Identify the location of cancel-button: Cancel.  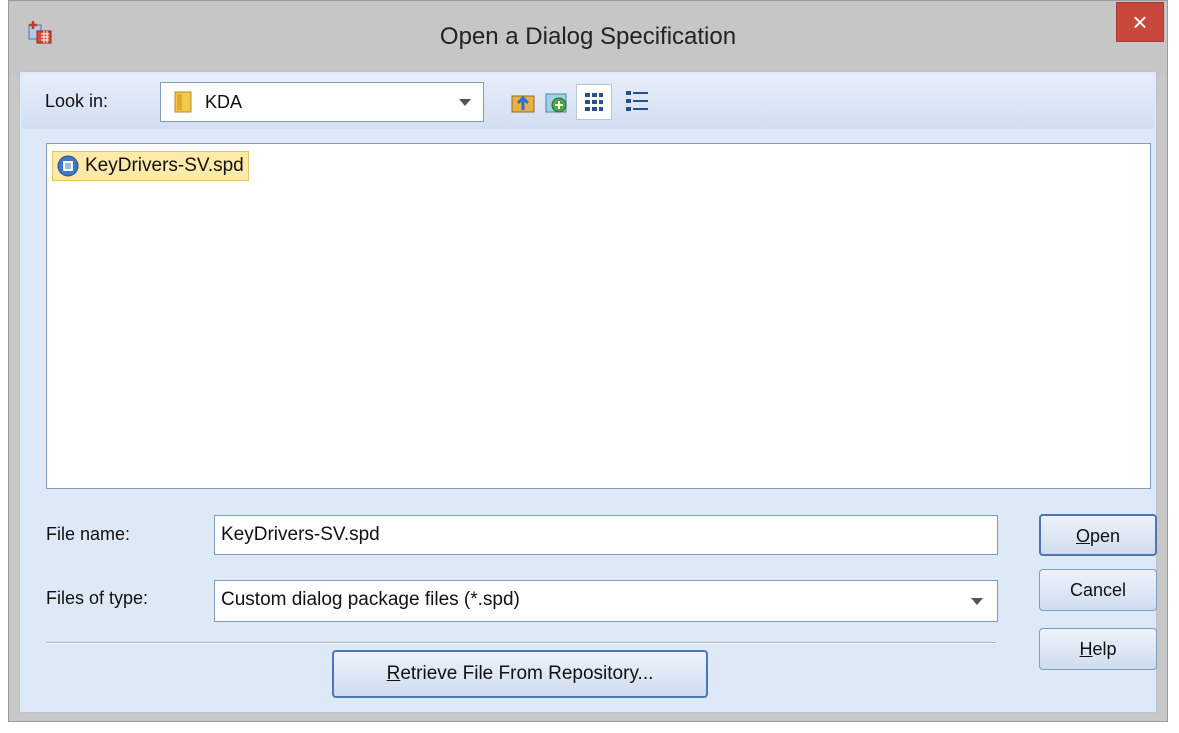
(1098, 590).